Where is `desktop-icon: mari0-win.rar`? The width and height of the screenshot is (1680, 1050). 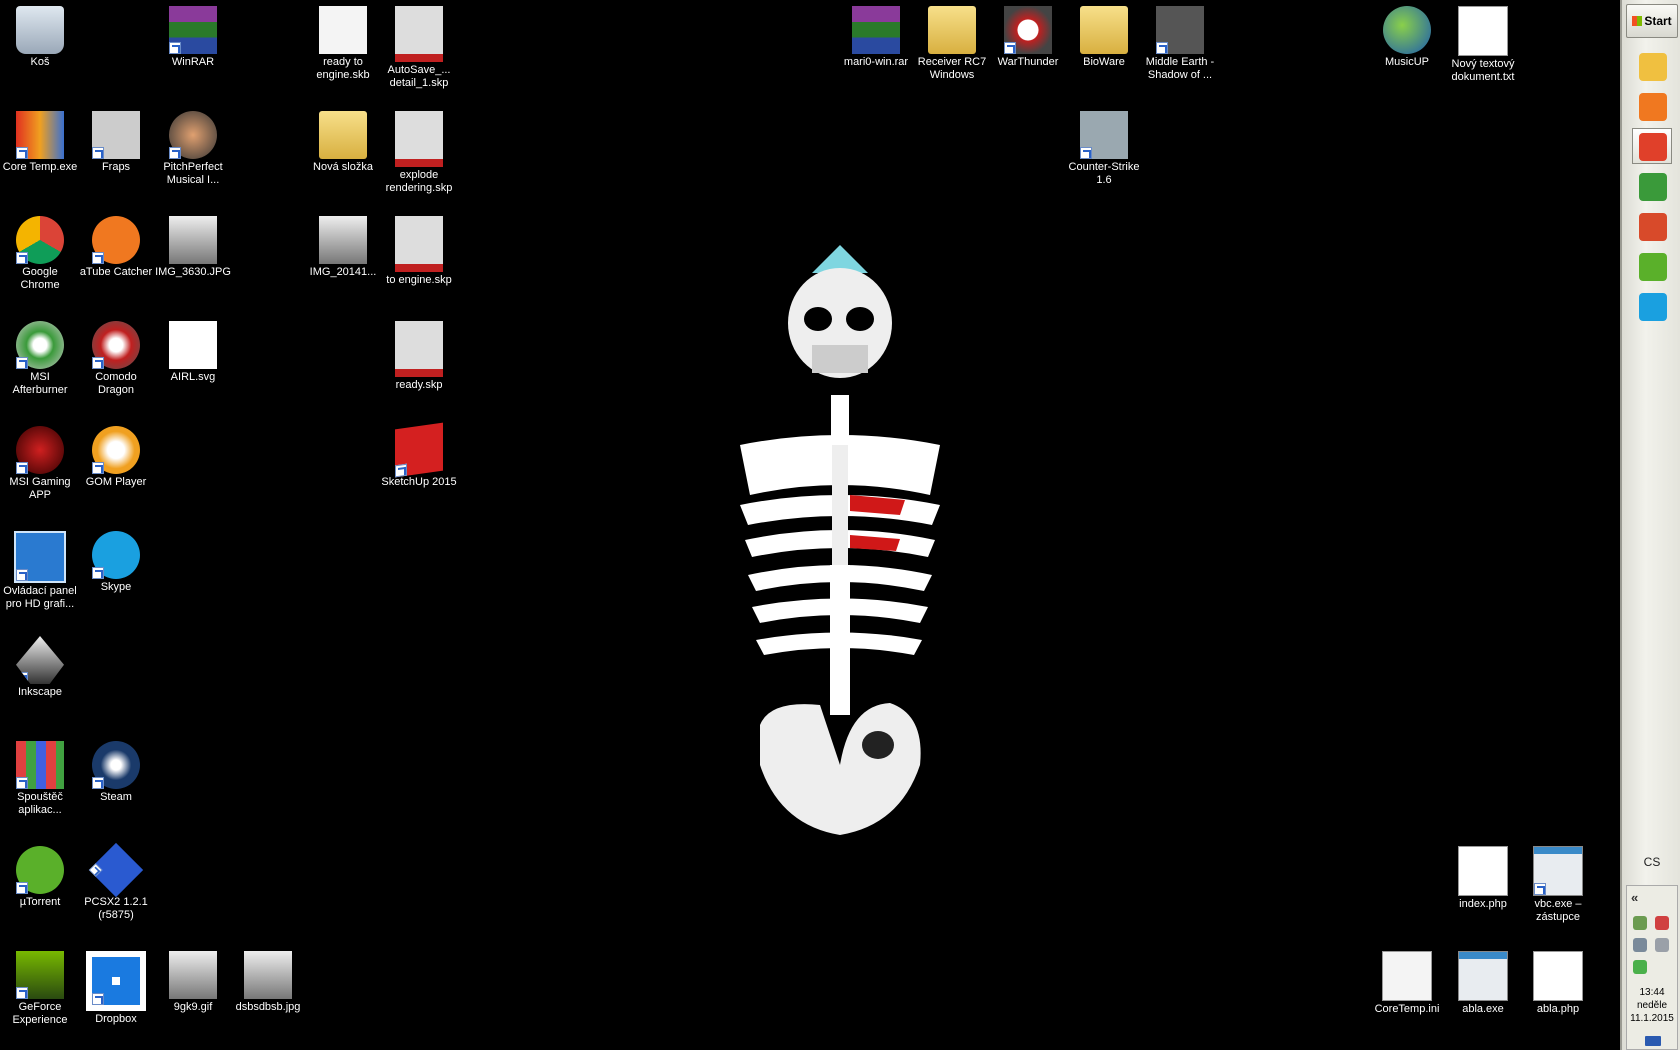
desktop-icon: mari0-win.rar is located at coordinates (876, 35).